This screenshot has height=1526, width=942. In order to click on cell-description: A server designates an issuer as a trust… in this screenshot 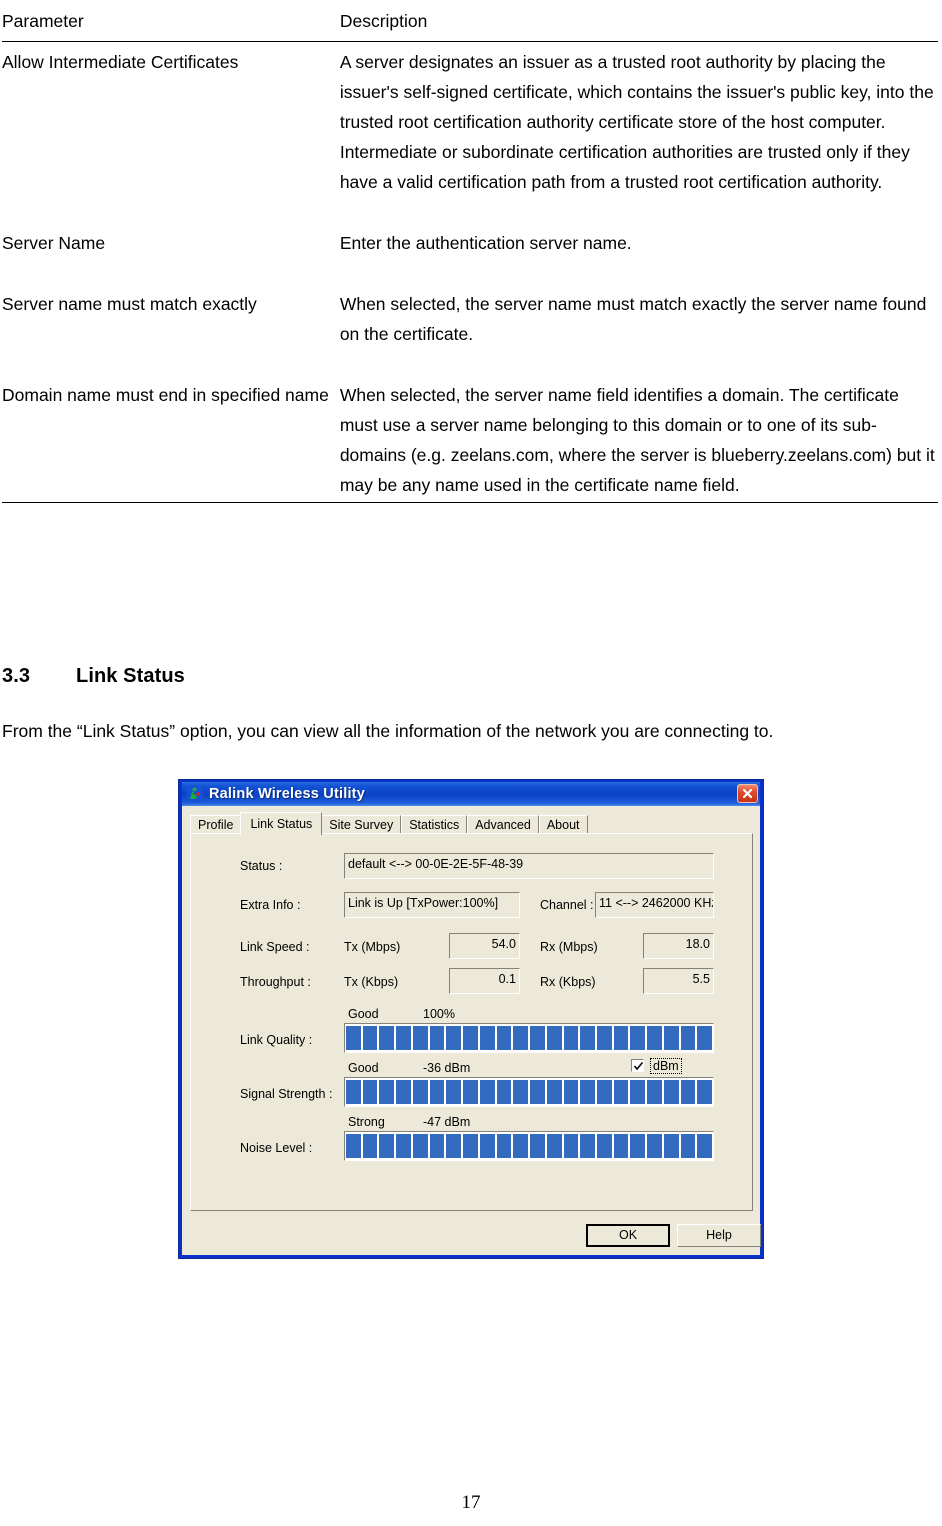, I will do `click(636, 122)`.